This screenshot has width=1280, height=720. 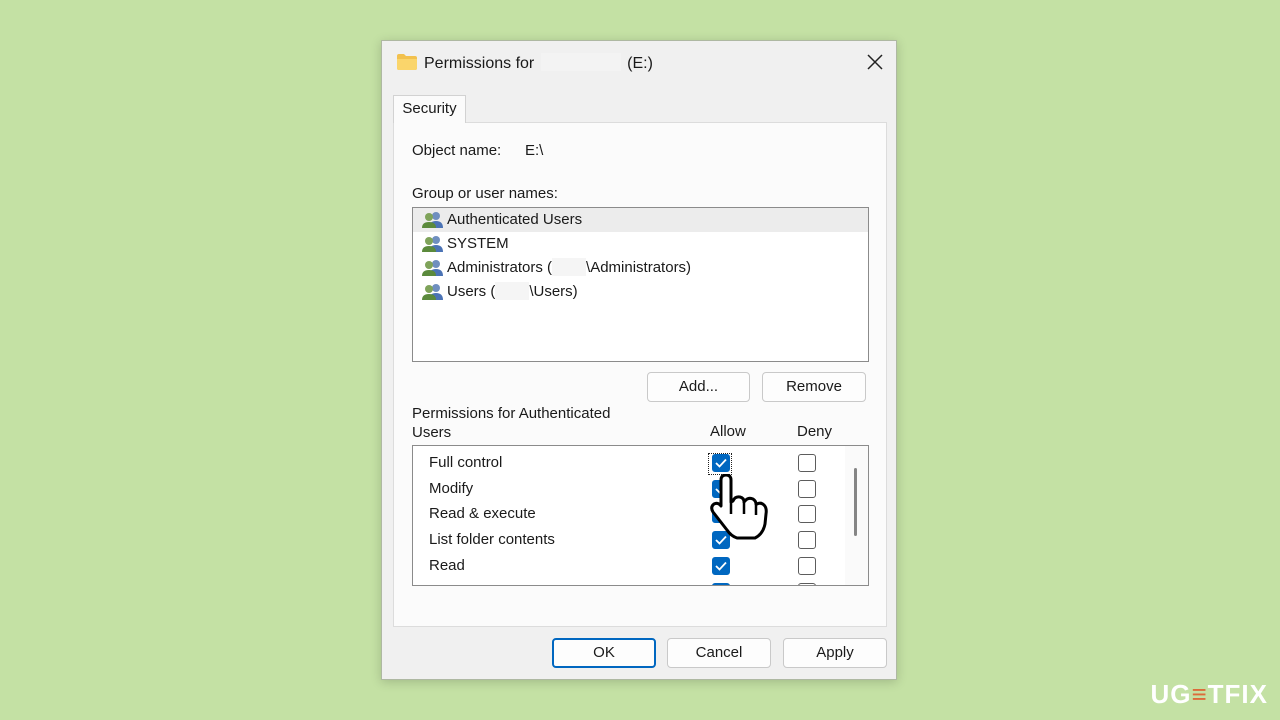 What do you see at coordinates (511, 413) in the screenshot?
I see `permissions-label-line1: Permissions for Authenticated` at bounding box center [511, 413].